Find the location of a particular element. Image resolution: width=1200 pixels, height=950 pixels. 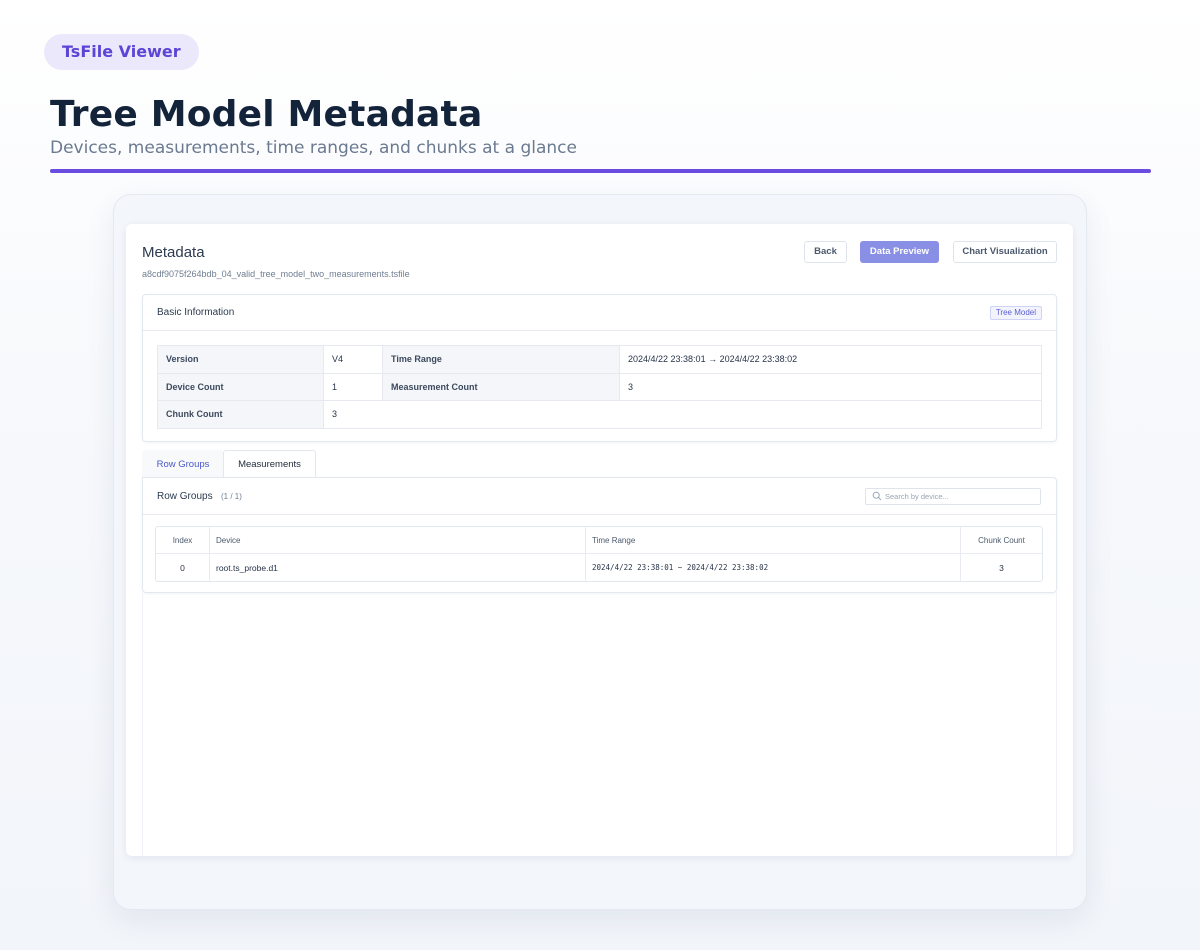

metadata-title: Metadata is located at coordinates (173, 252).